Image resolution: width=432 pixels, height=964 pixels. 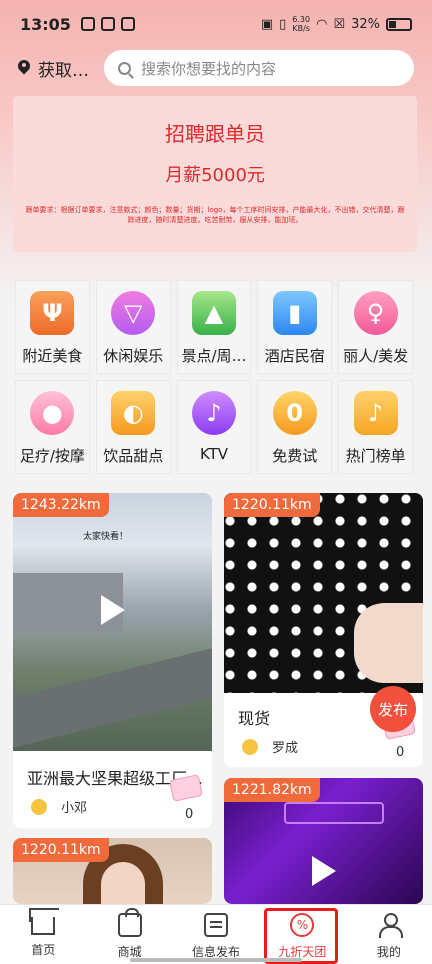 What do you see at coordinates (112, 698) in the screenshot?
I see `highway` at bounding box center [112, 698].